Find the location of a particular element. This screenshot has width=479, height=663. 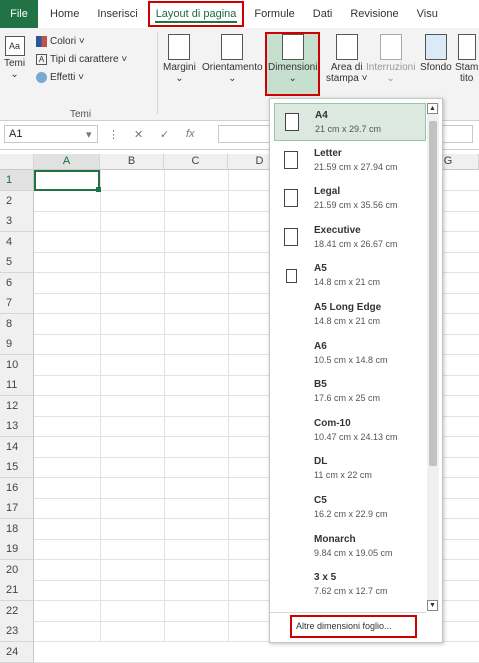

paper-size-name: 3 x 5 is located at coordinates (325, 578).